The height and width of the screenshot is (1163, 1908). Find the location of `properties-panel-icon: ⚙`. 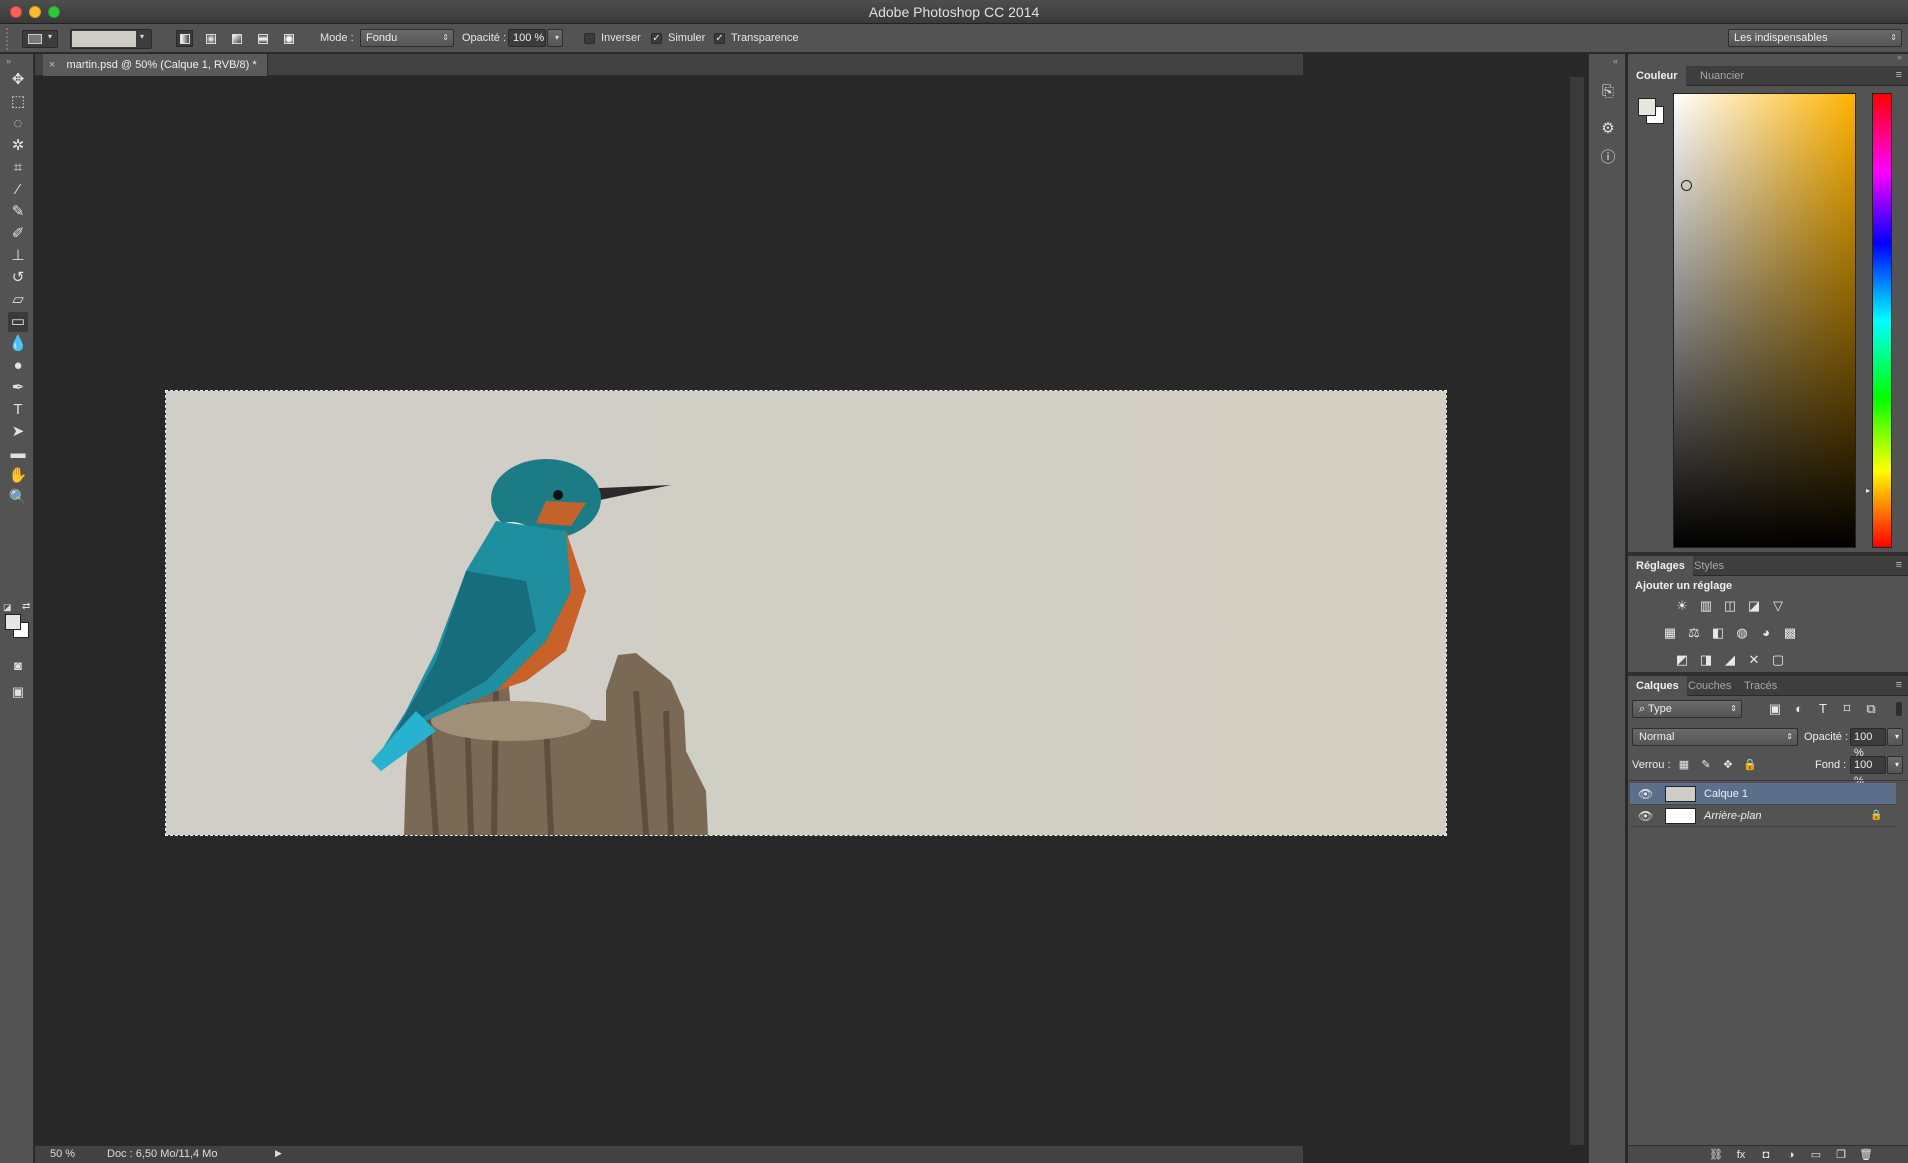

properties-panel-icon: ⚙ is located at coordinates (1608, 129).